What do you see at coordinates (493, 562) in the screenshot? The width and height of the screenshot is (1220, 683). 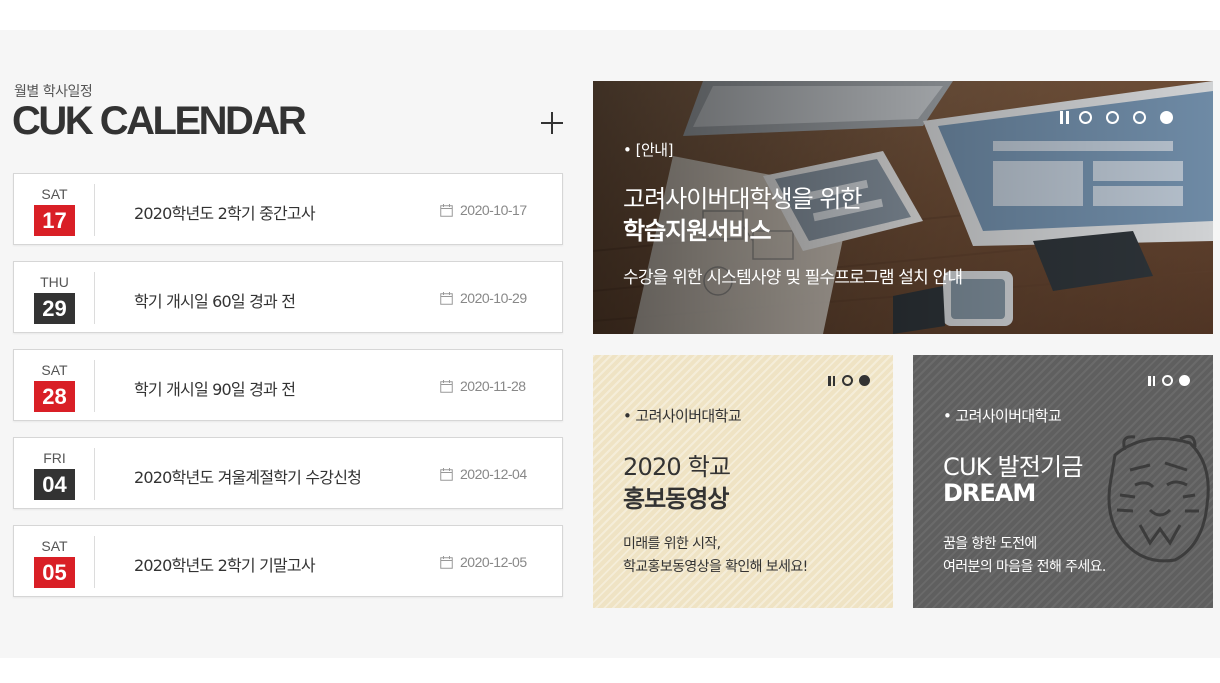 I see `event-date: 2020-12-05` at bounding box center [493, 562].